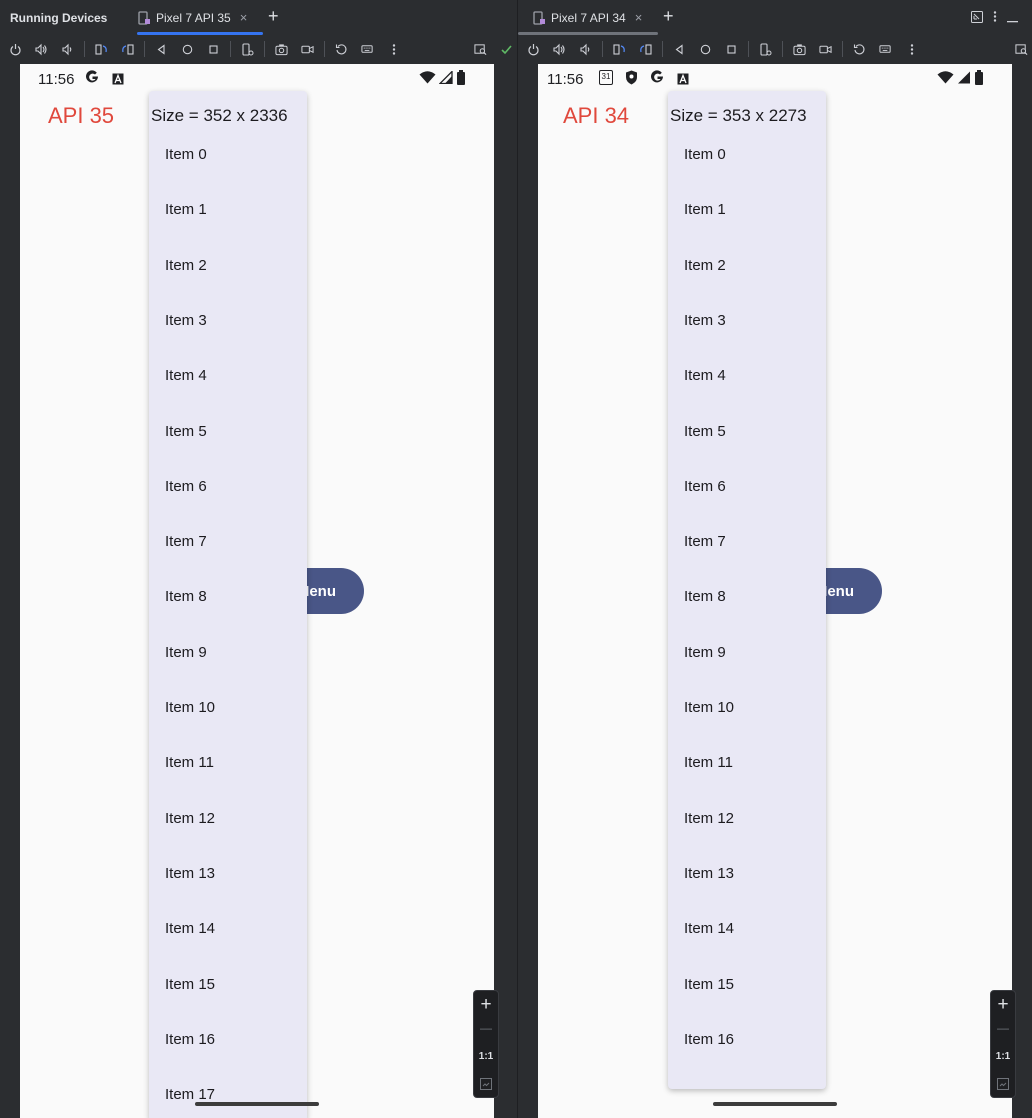 Image resolution: width=1032 pixels, height=1118 pixels. I want to click on tab-bar-right: Pixel 7 API 34 × +, so click(775, 17).